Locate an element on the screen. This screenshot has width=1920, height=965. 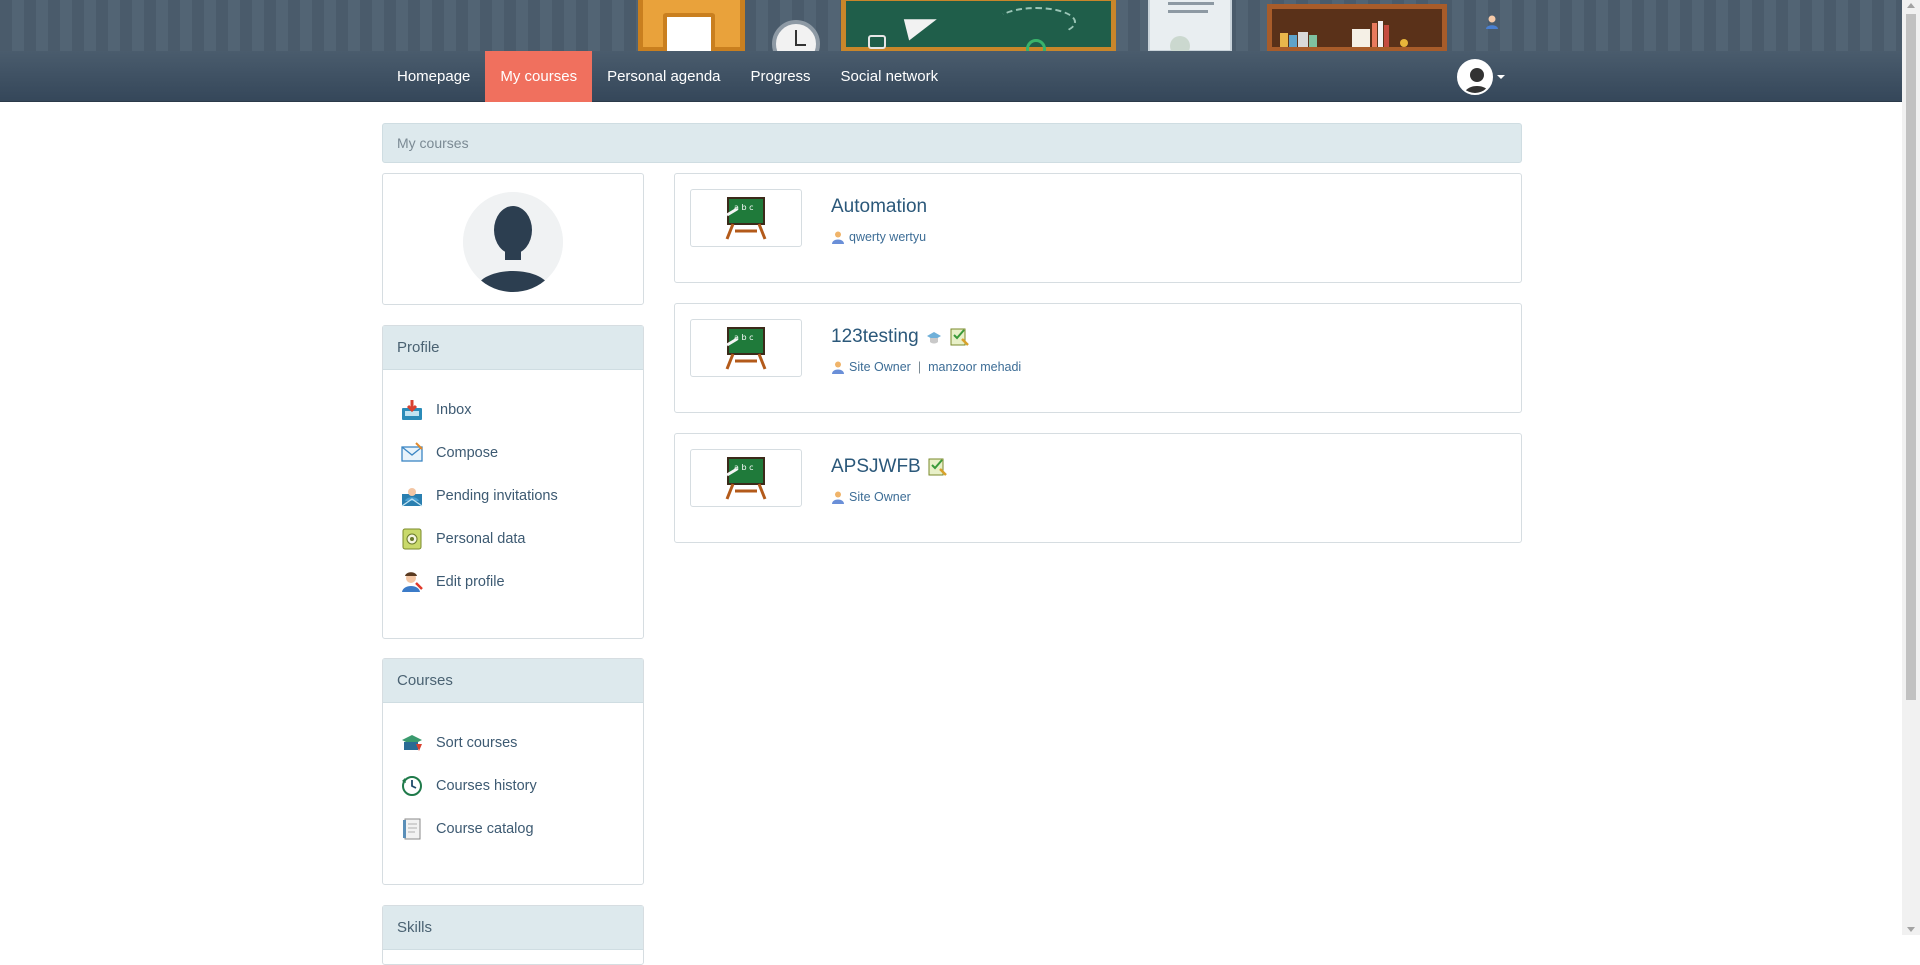
course-card: a b c Automation qwerty wertyu is located at coordinates (1098, 228).